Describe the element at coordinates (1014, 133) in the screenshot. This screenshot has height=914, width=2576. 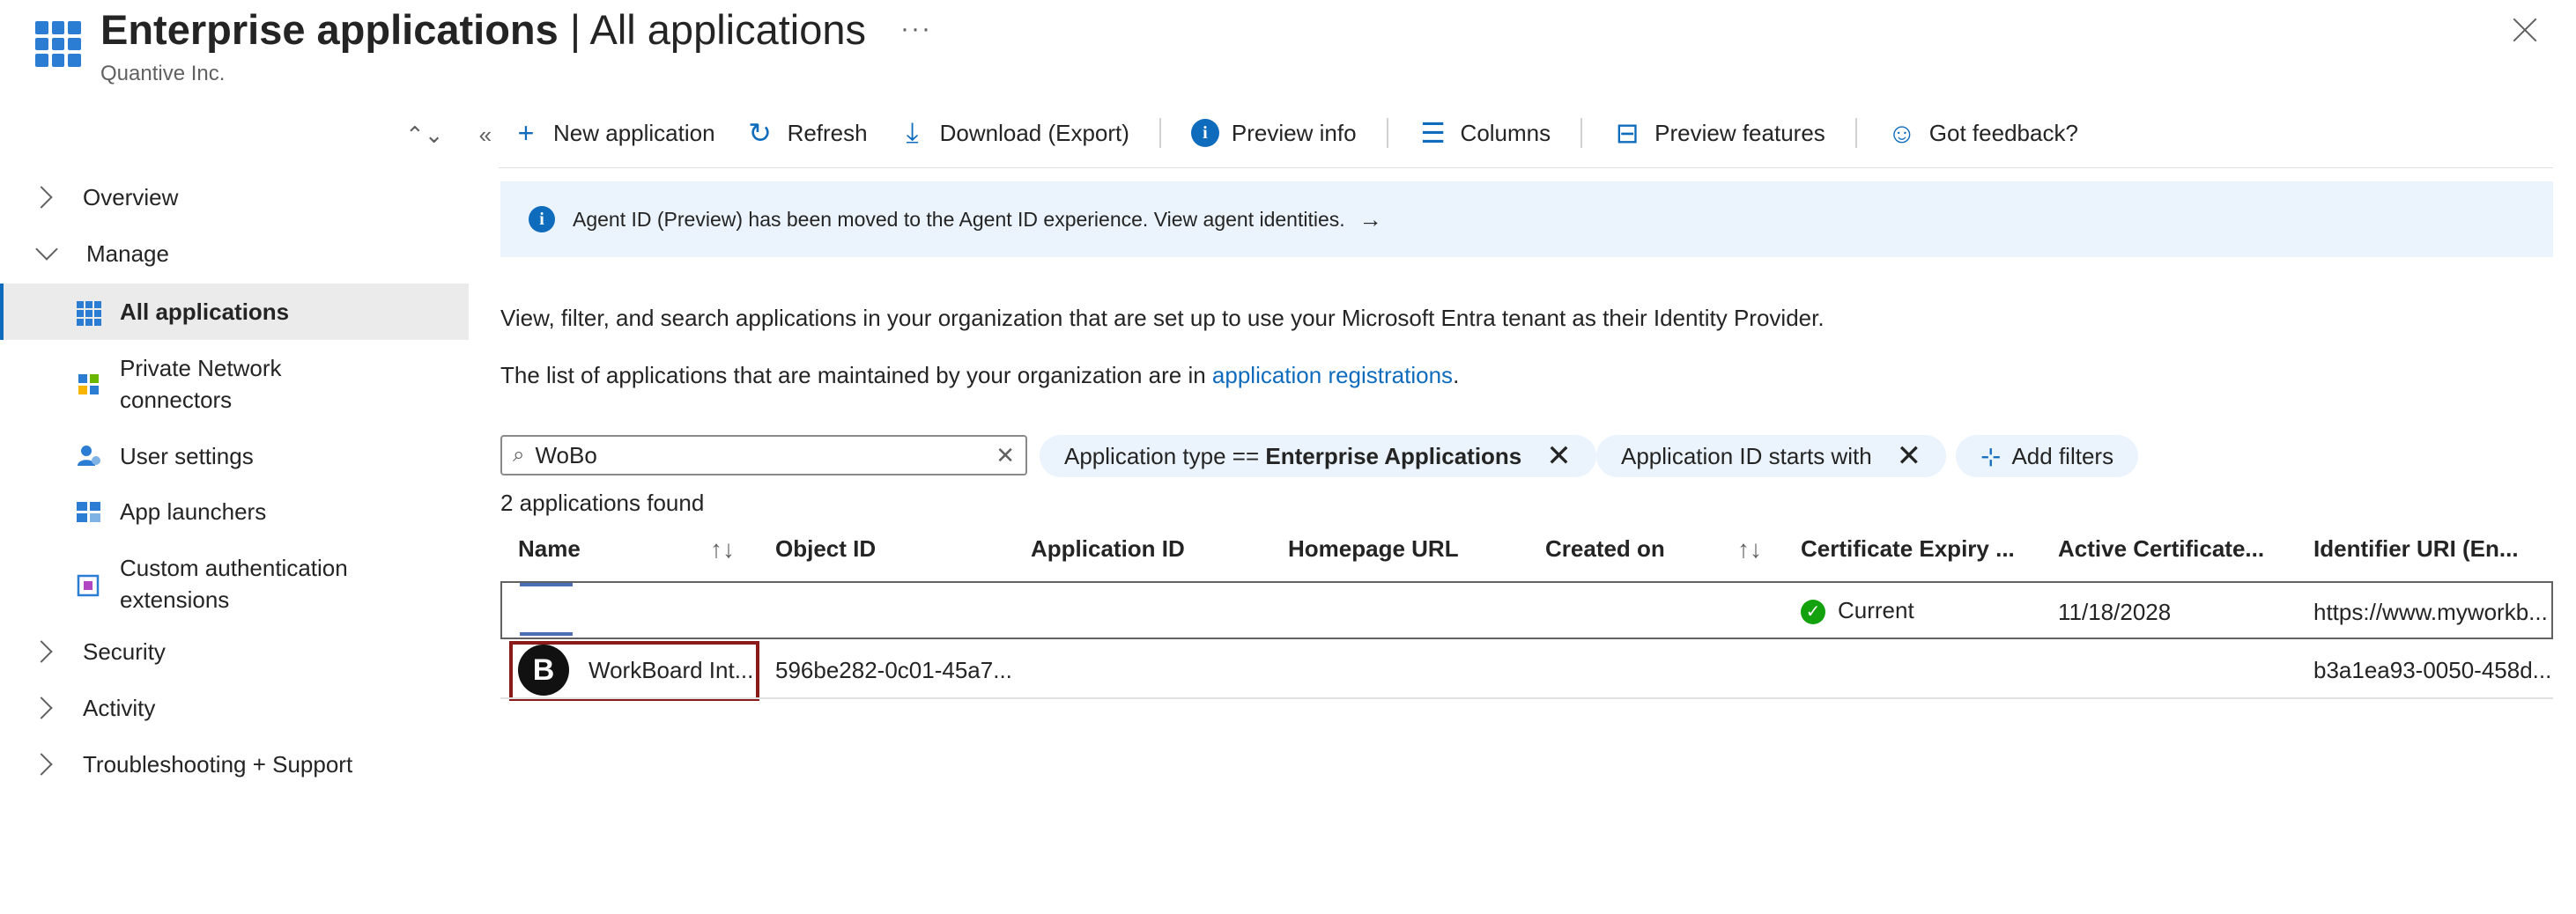
I see `download-button: ⤓ Download (Export)` at that location.